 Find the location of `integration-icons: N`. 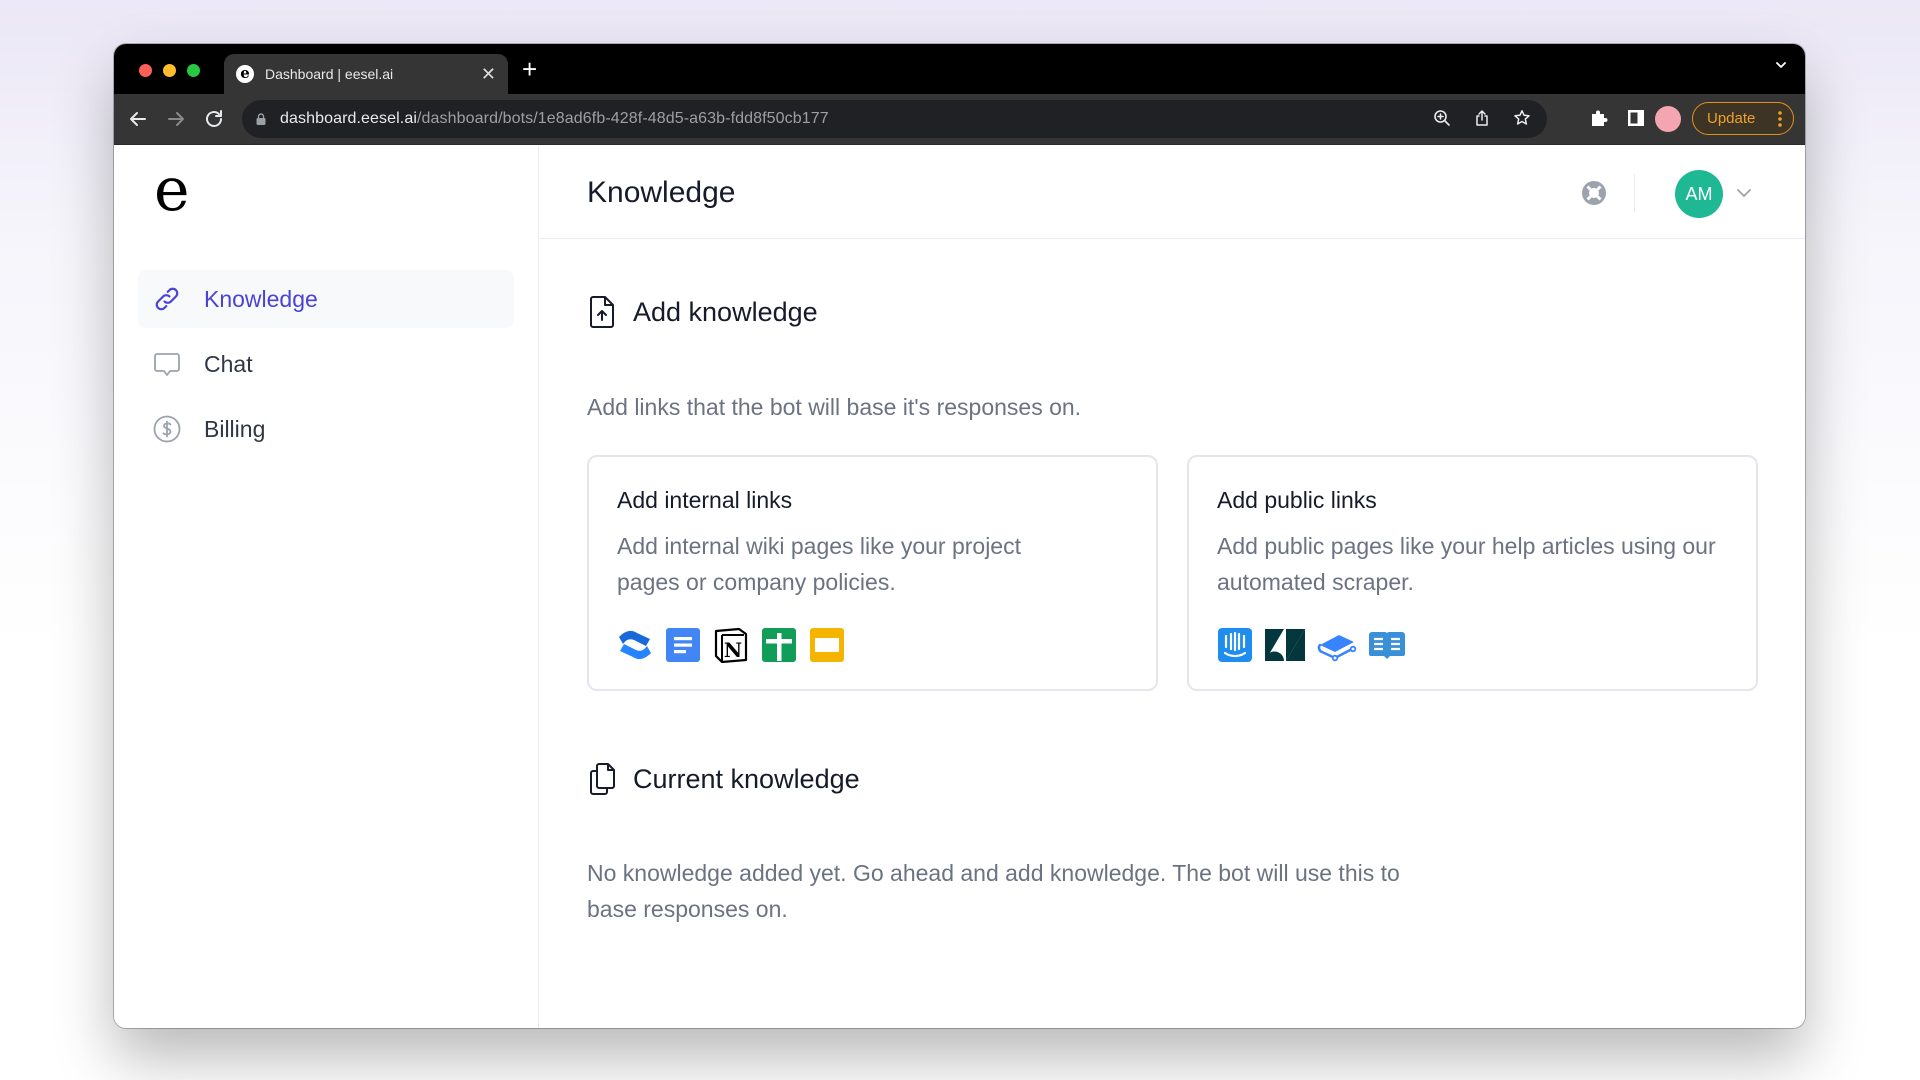

integration-icons: N is located at coordinates (731, 645).